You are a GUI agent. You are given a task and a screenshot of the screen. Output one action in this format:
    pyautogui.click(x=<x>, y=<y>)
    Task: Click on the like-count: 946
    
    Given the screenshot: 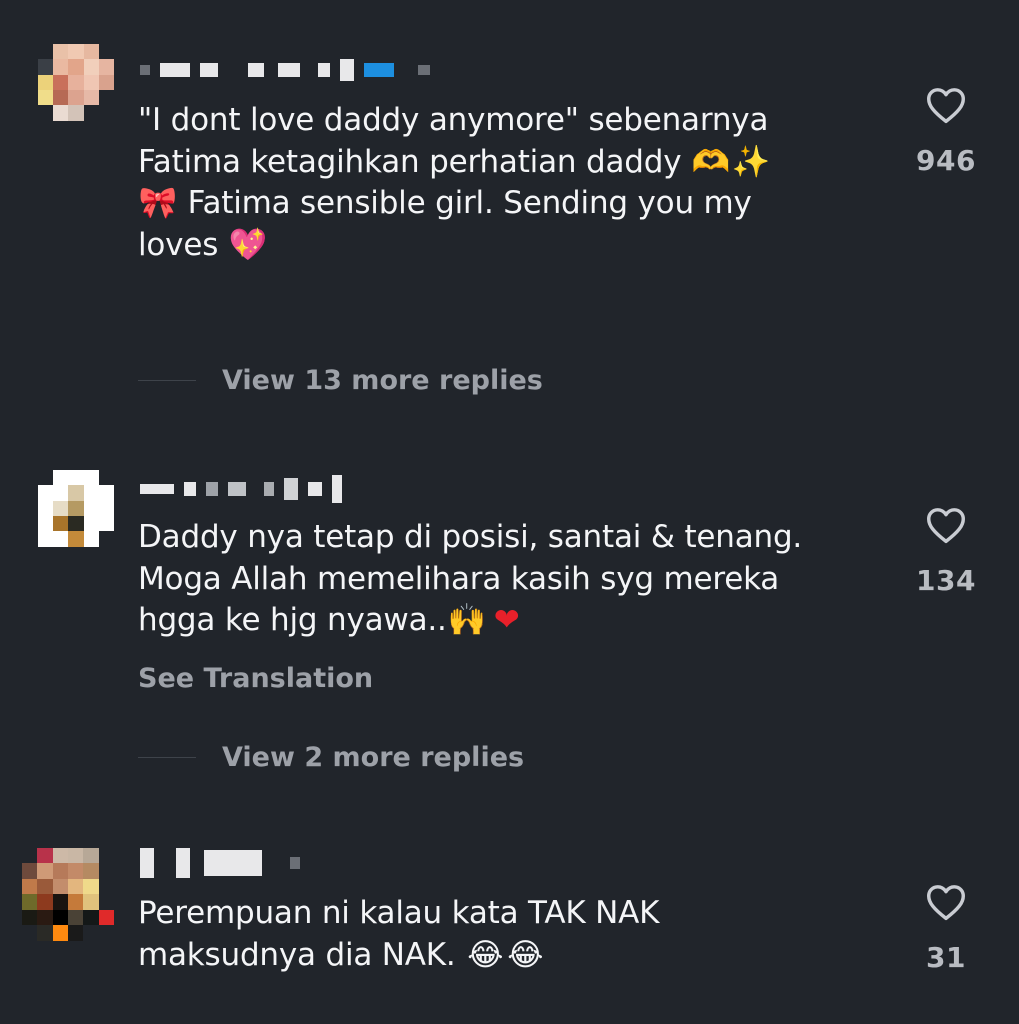 What is the action you would take?
    pyautogui.click(x=946, y=160)
    